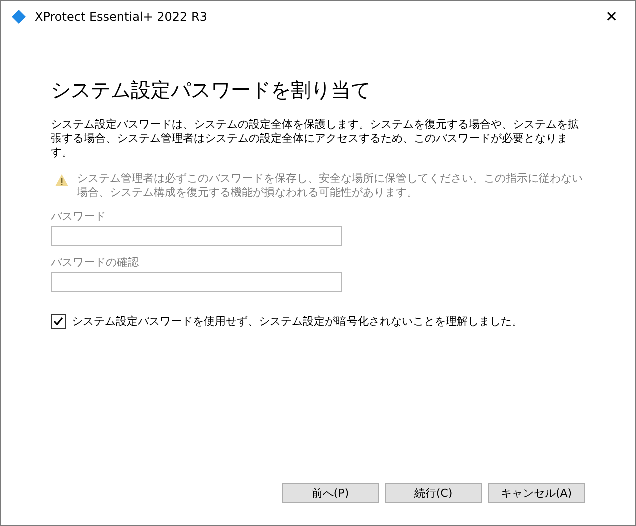 This screenshot has width=636, height=526. Describe the element at coordinates (297, 321) in the screenshot. I see `checkbox-label: システム設定パスワードを使用せず、システム設定が暗号化されないことを理解しました。` at that location.